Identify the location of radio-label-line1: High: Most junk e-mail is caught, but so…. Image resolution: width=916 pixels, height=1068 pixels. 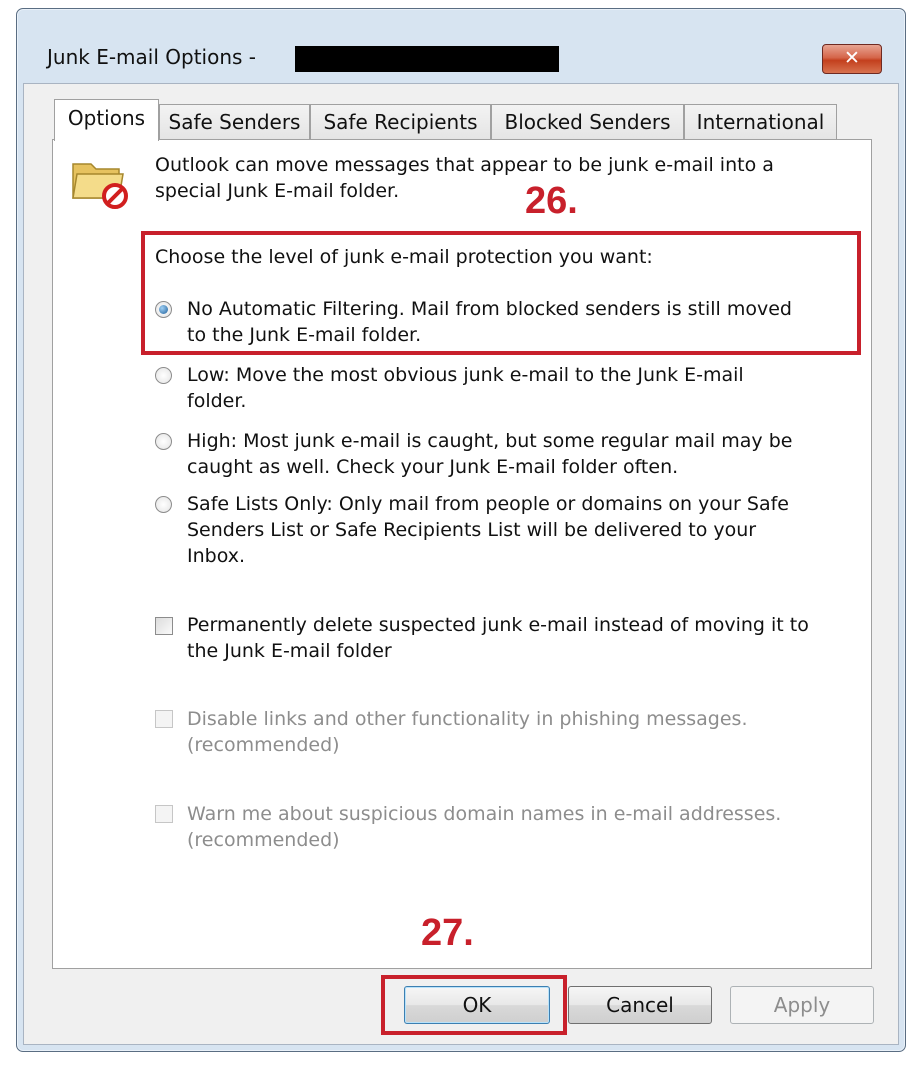
(490, 441).